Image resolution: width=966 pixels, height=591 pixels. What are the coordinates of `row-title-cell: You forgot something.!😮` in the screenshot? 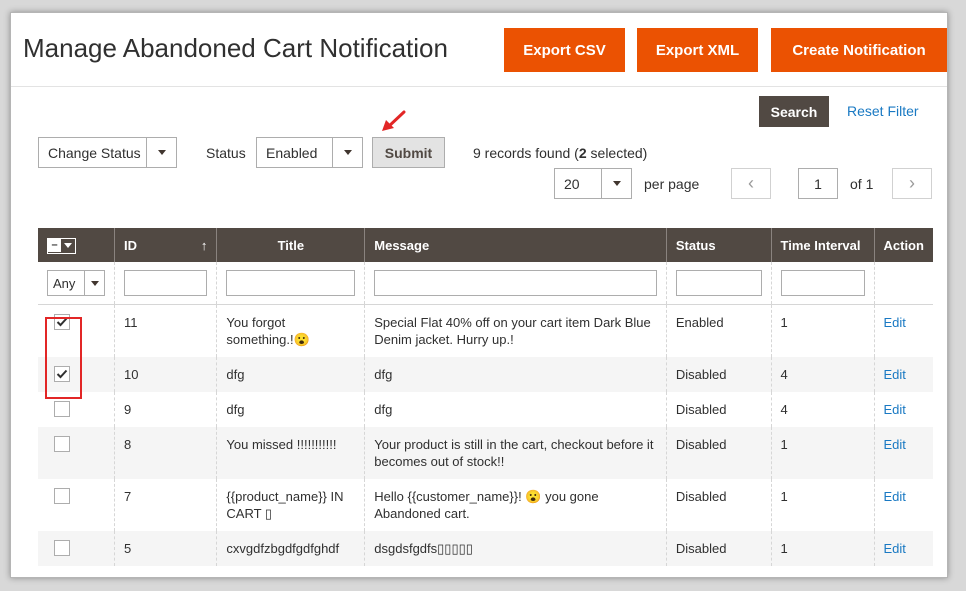 It's located at (290, 330).